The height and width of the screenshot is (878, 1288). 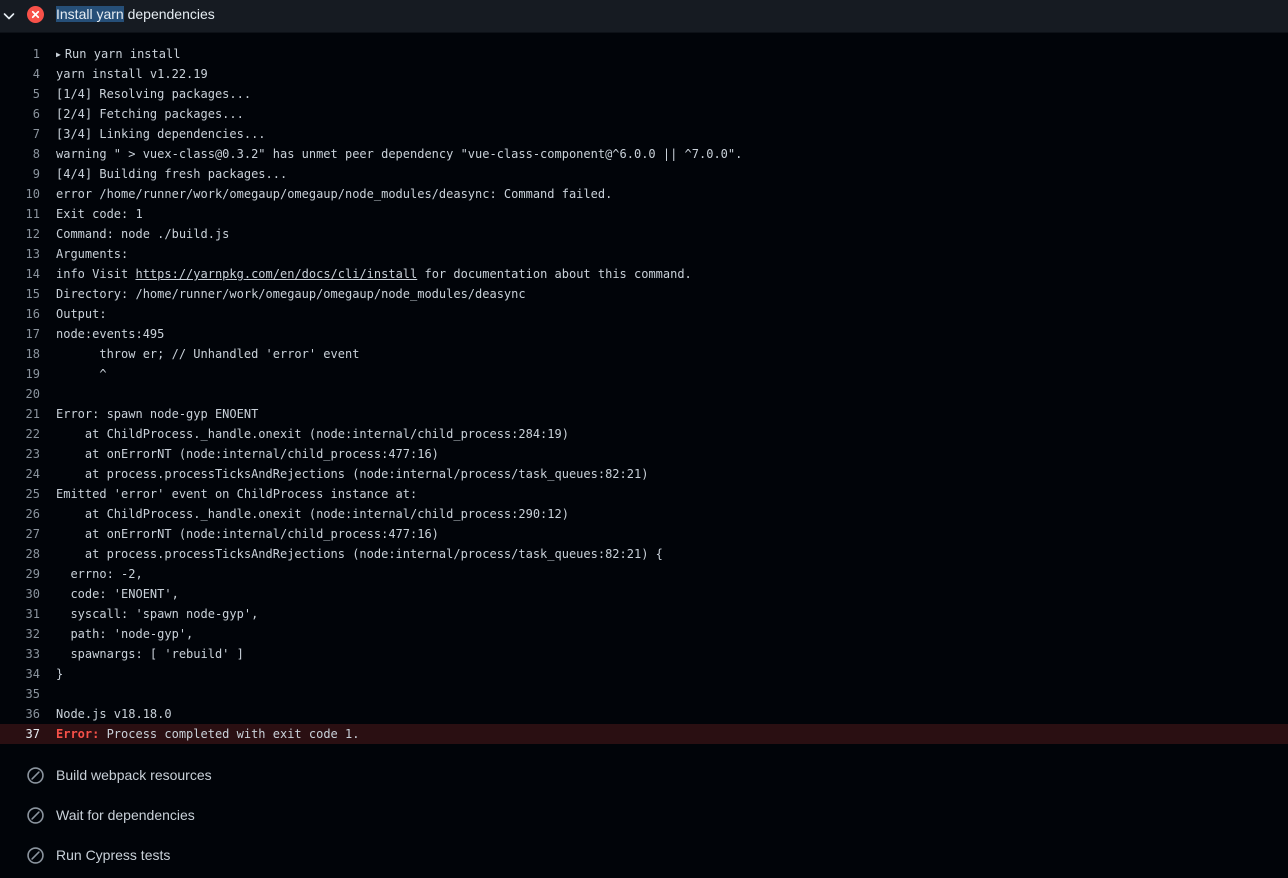 What do you see at coordinates (20, 134) in the screenshot?
I see `line-number: 7` at bounding box center [20, 134].